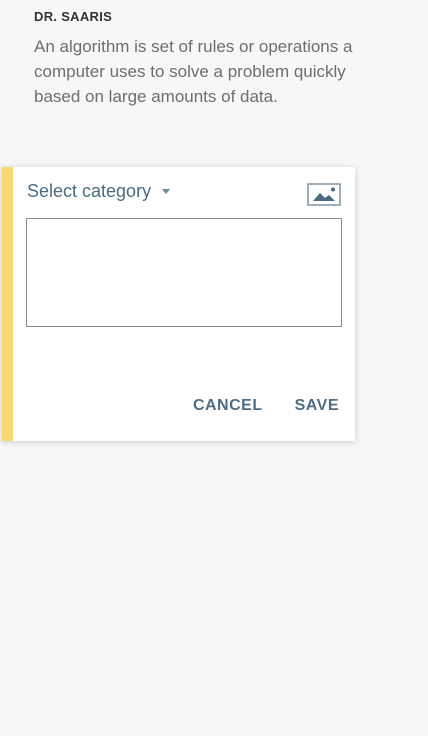 The image size is (428, 736). I want to click on accent-bar, so click(7, 304).